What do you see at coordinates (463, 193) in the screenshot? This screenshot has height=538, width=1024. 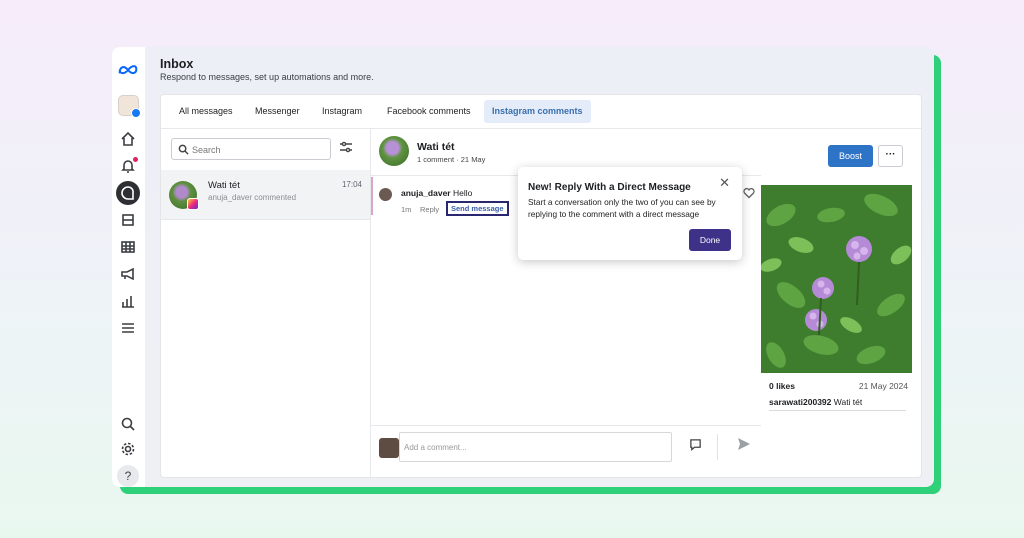 I see `comment-body: Hello` at bounding box center [463, 193].